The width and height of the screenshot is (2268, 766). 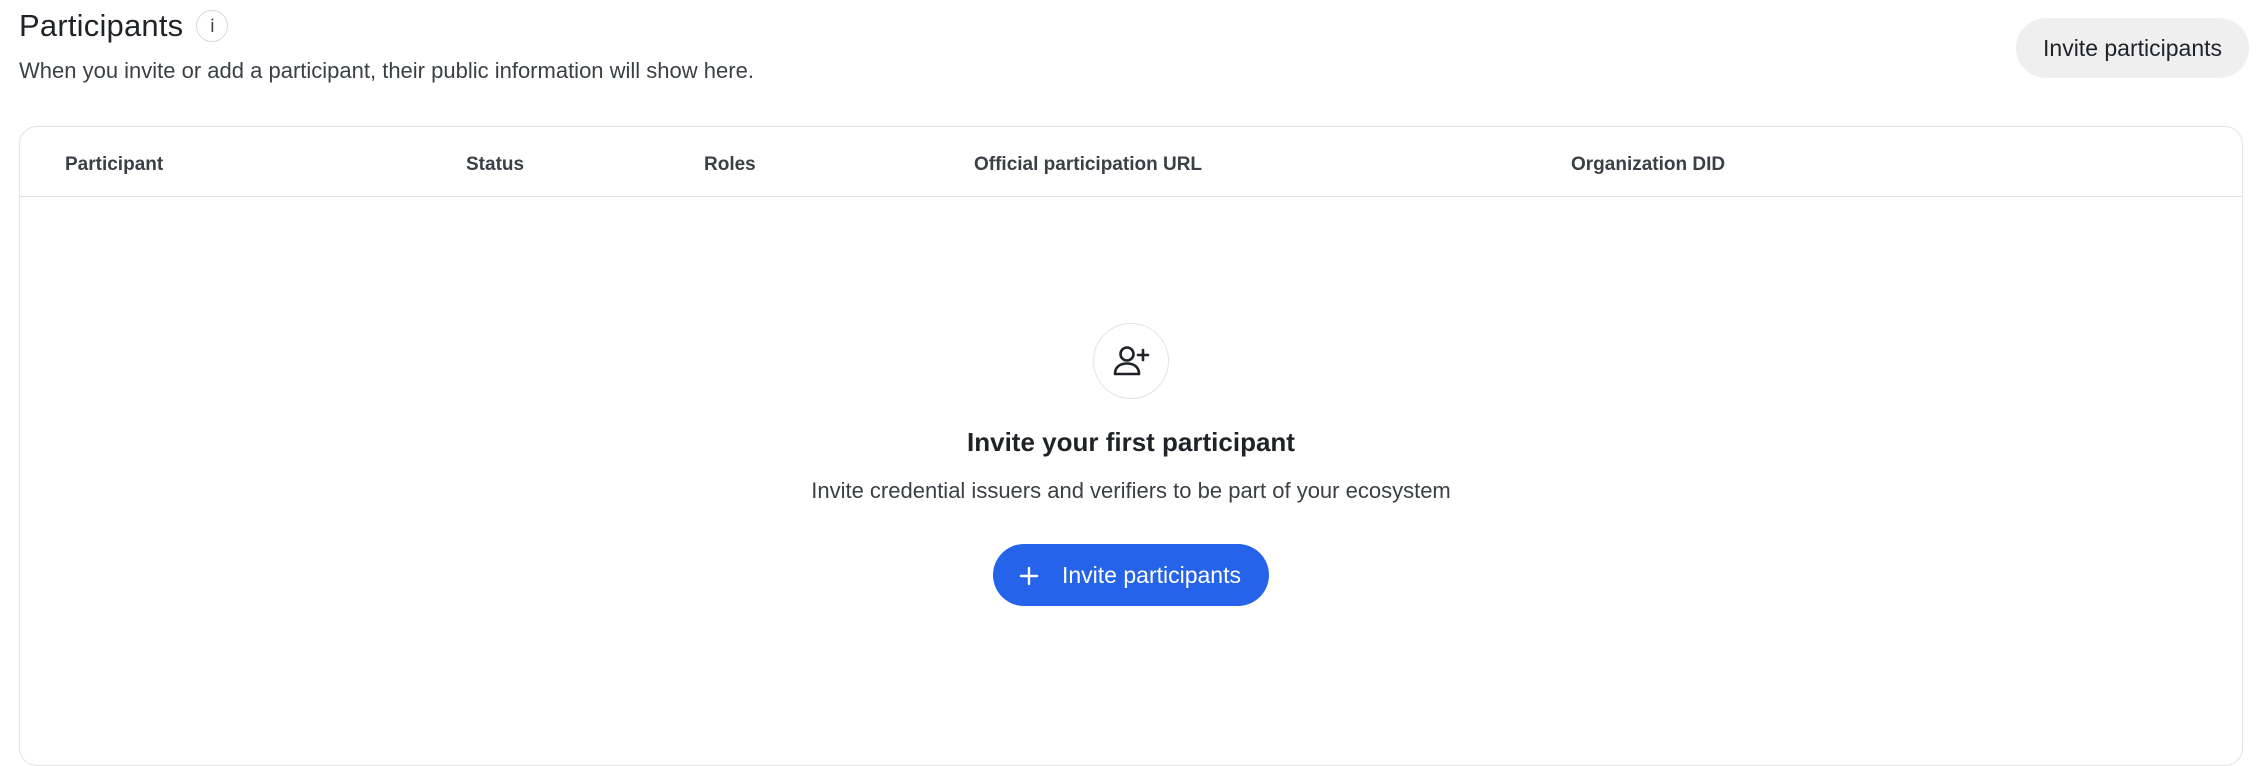 I want to click on info-icon: i, so click(x=212, y=26).